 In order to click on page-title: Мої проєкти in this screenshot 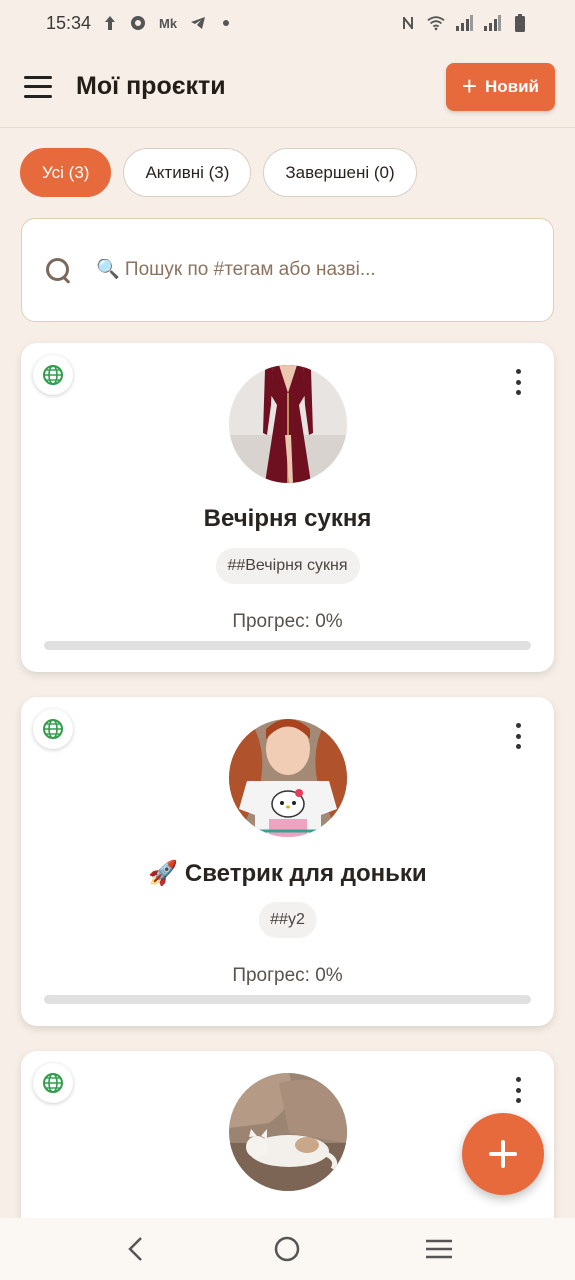, I will do `click(151, 86)`.